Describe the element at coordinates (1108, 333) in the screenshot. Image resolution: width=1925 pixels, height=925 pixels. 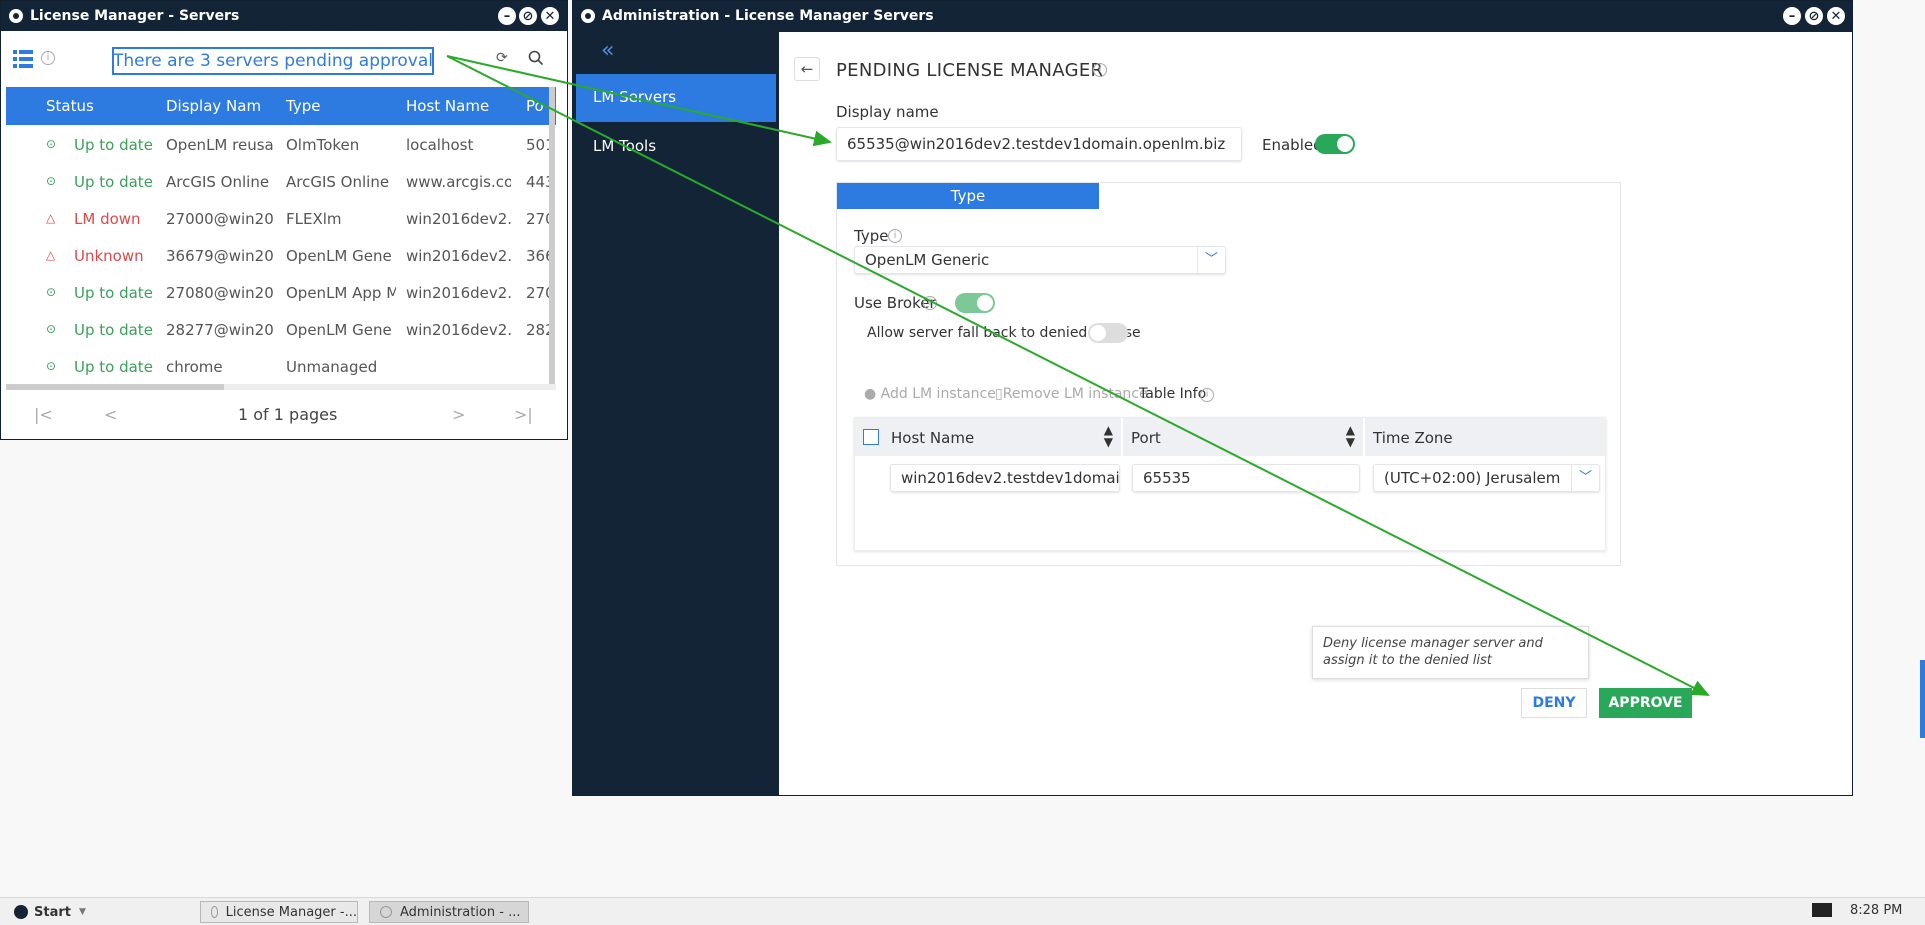
I see `fallback-toggle` at that location.